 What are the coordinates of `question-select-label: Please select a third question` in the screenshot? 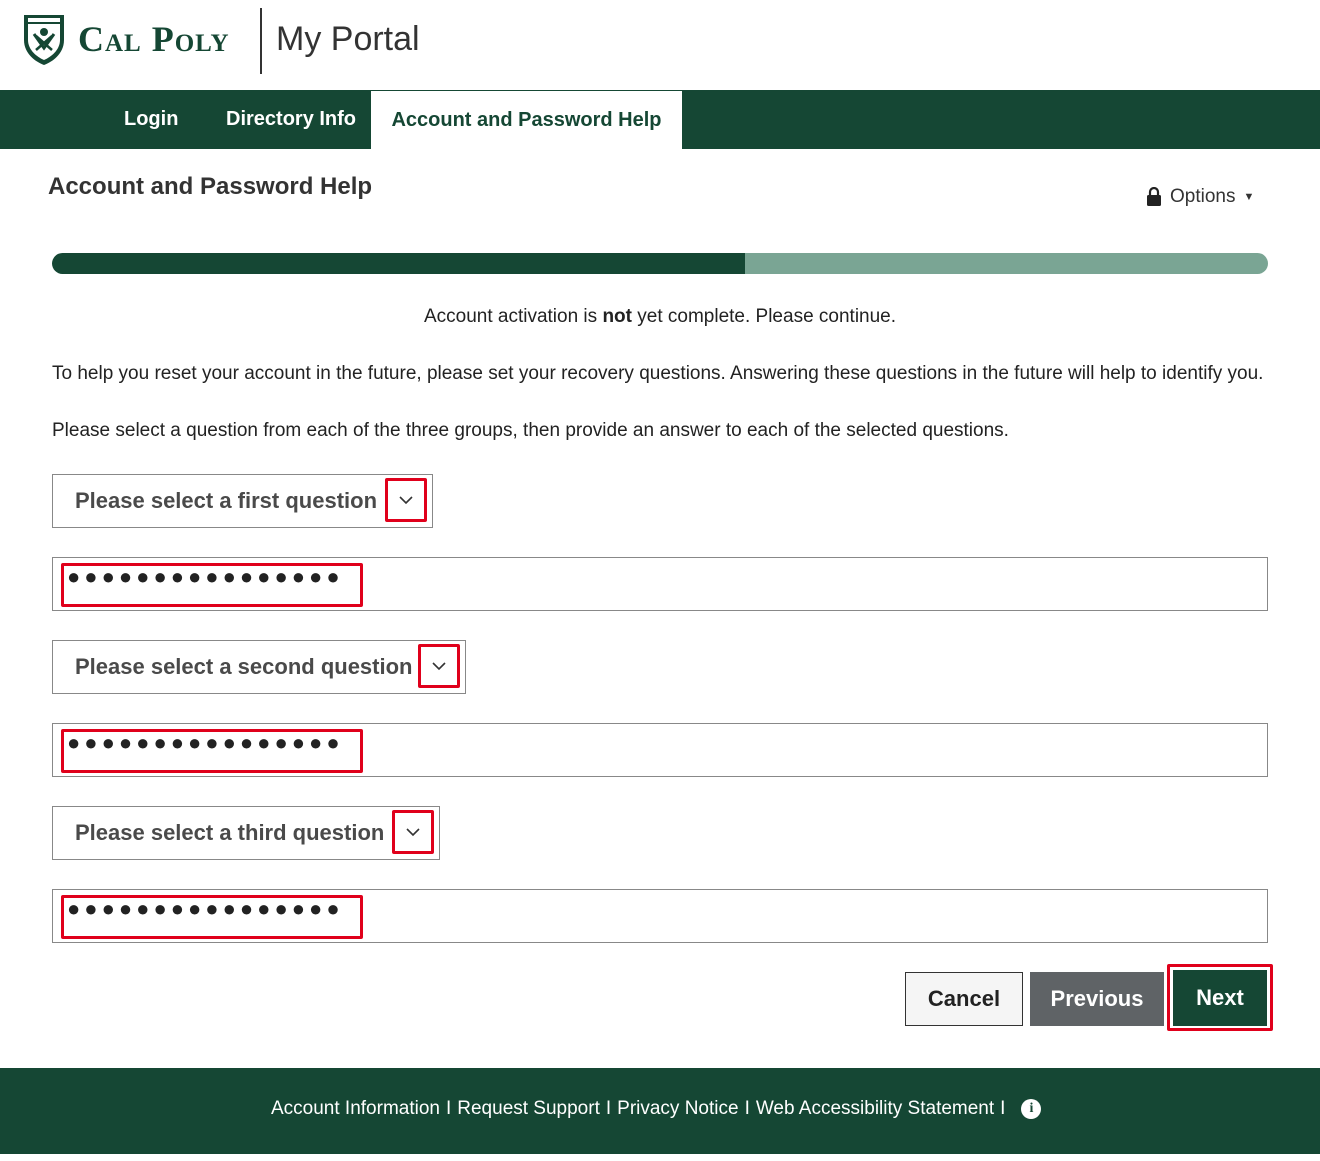 It's located at (230, 832).